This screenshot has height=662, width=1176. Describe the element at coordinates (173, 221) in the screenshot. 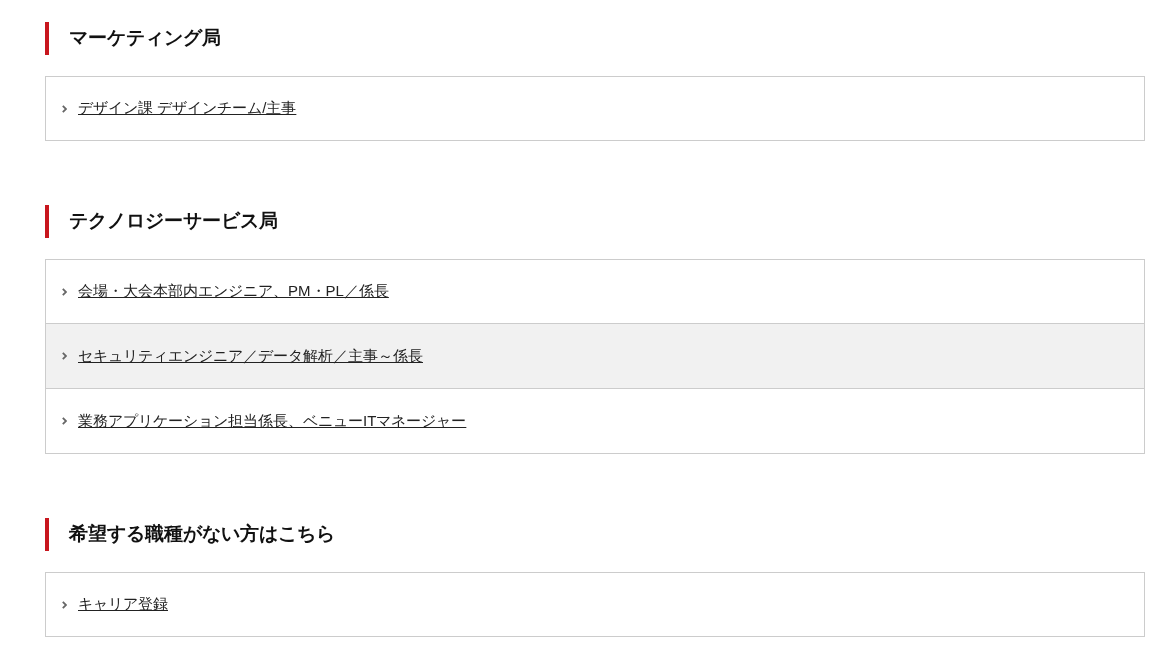

I see `section-heading: テクノロジーサービス局` at that location.